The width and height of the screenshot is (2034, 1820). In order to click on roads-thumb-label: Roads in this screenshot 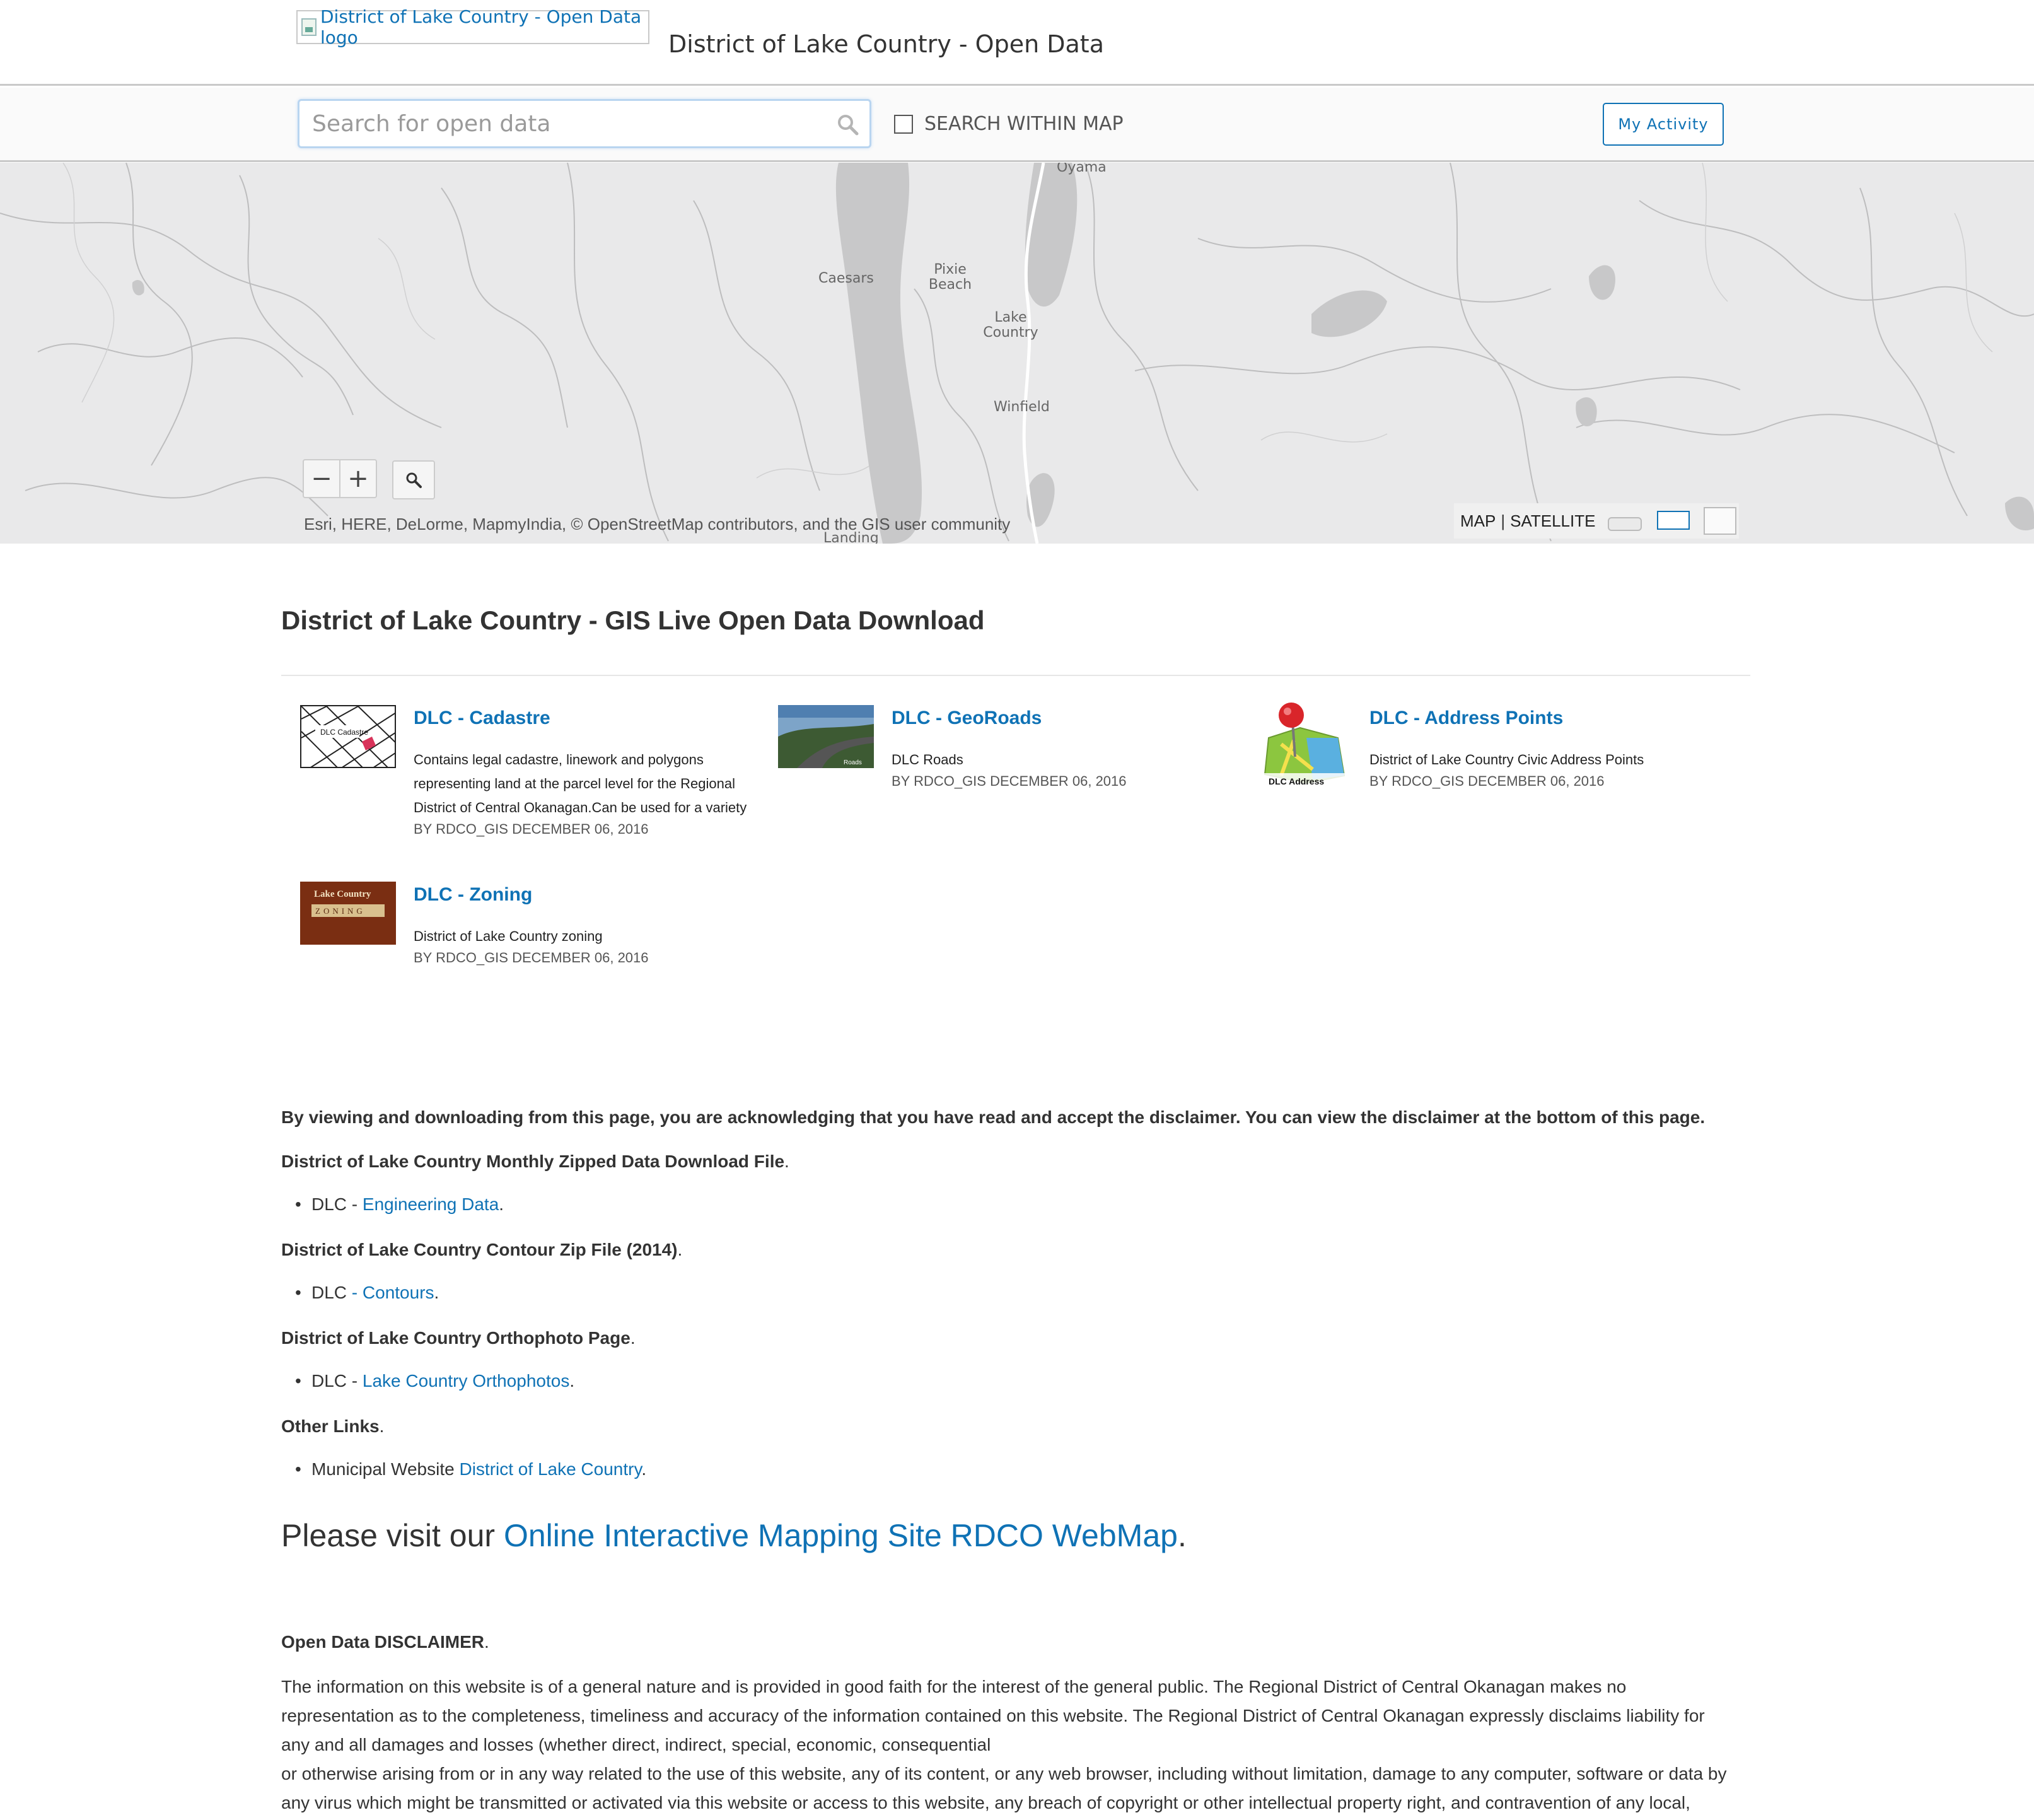, I will do `click(853, 762)`.